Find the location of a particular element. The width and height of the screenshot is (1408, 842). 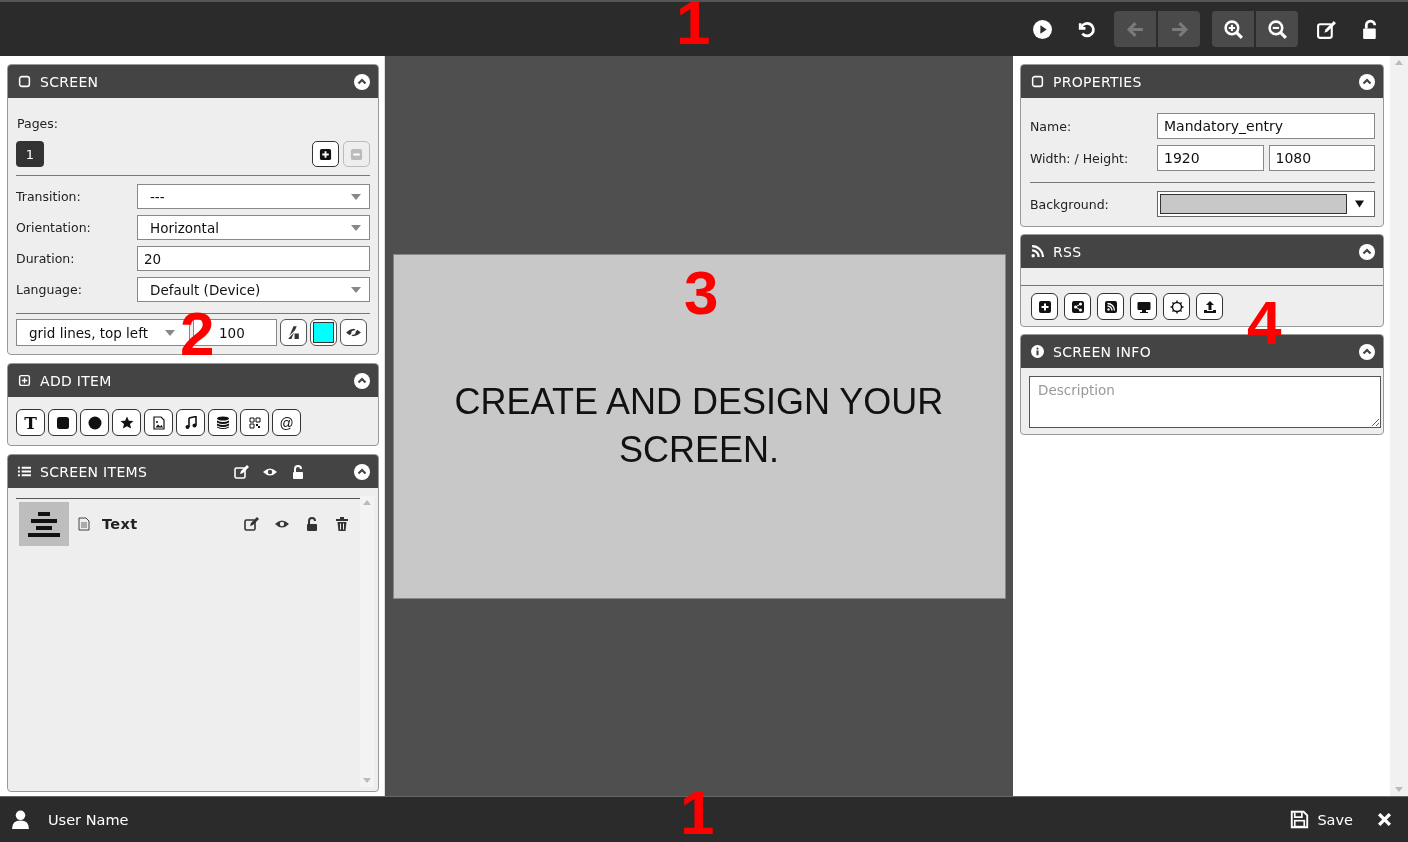

rss-feed-button is located at coordinates (1110, 306).